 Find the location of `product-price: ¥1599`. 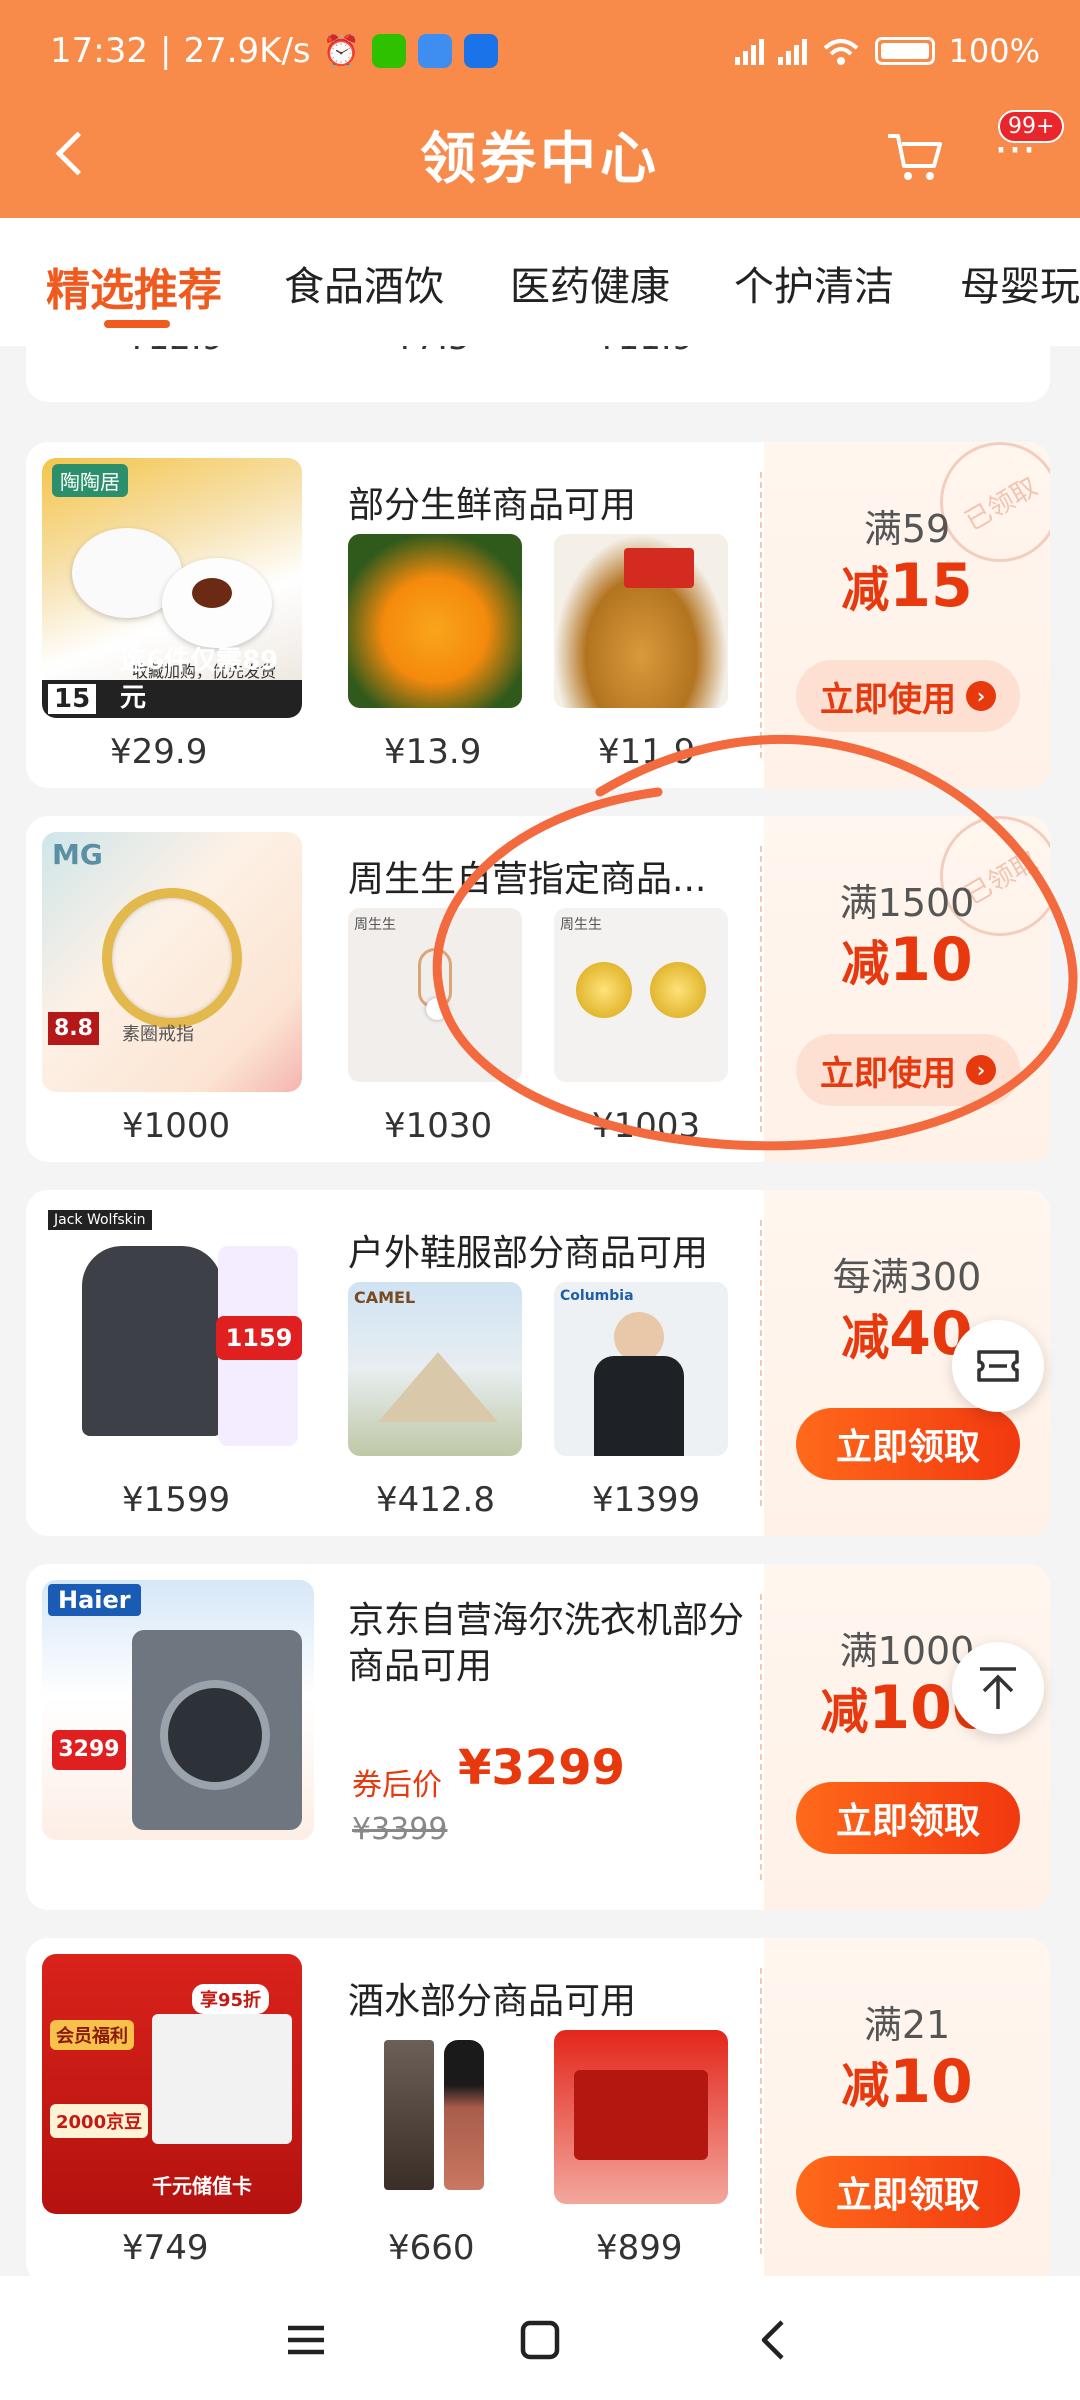

product-price: ¥1599 is located at coordinates (176, 1500).